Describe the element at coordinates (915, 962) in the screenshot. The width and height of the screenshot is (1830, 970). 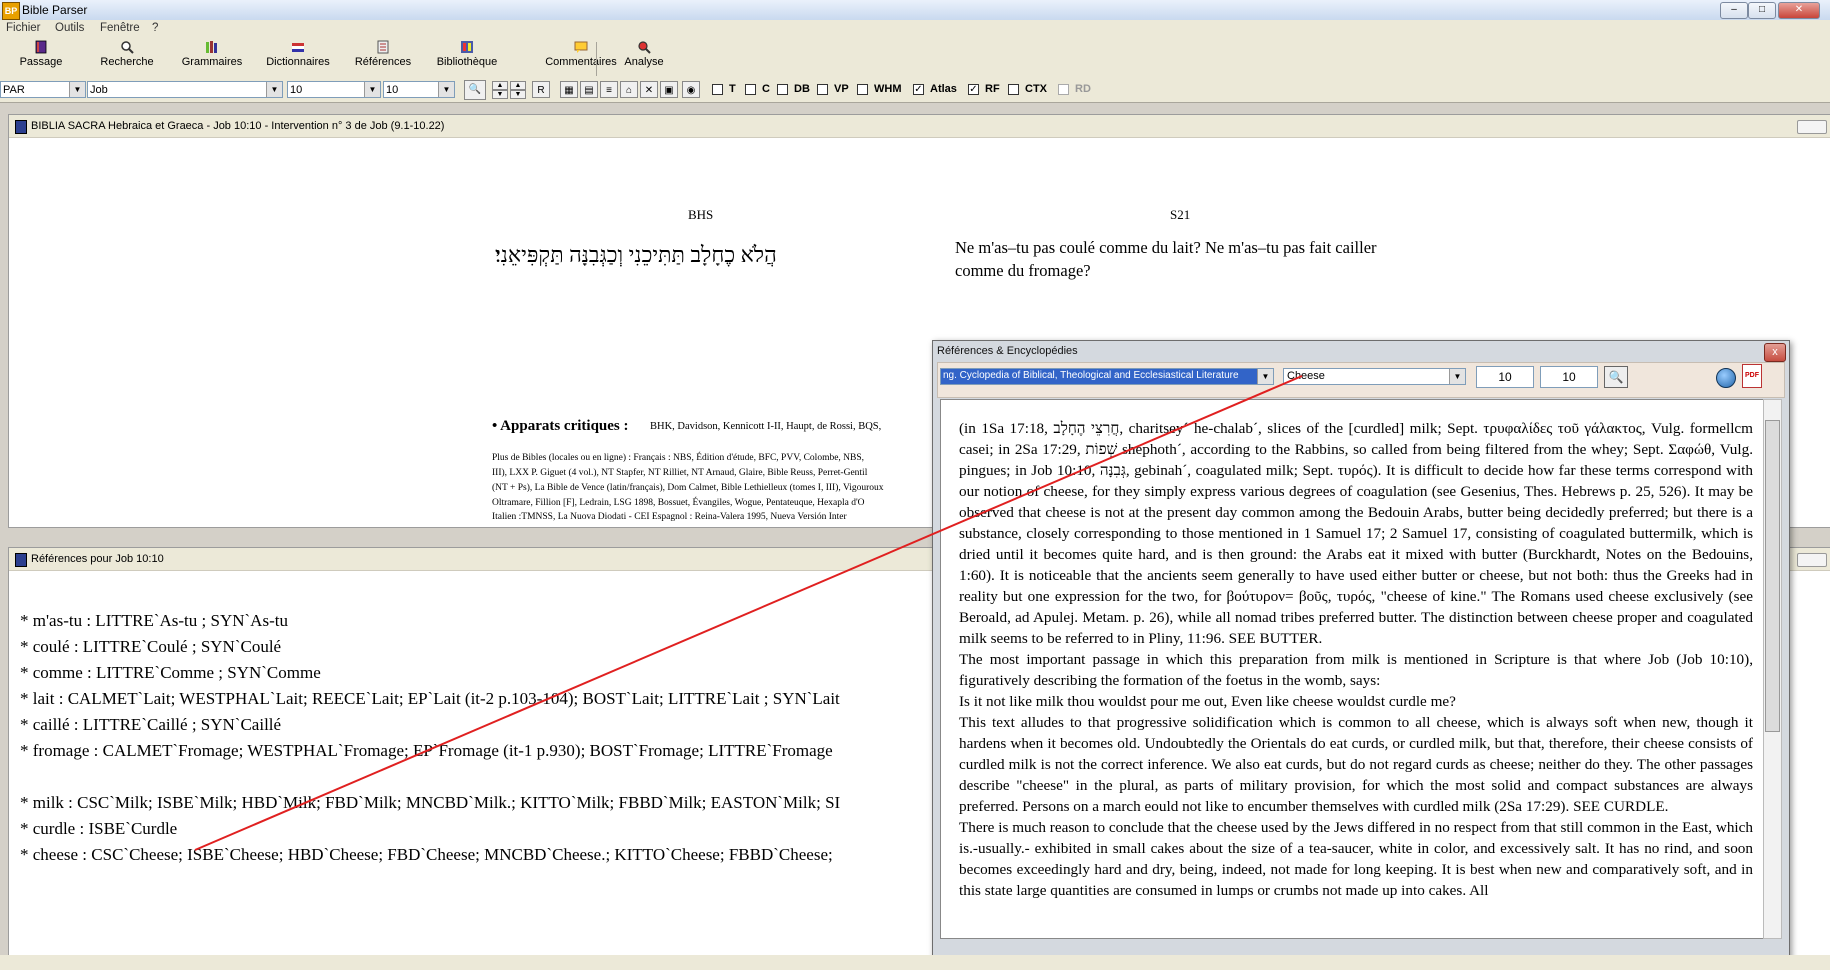
I see `status-bar` at that location.